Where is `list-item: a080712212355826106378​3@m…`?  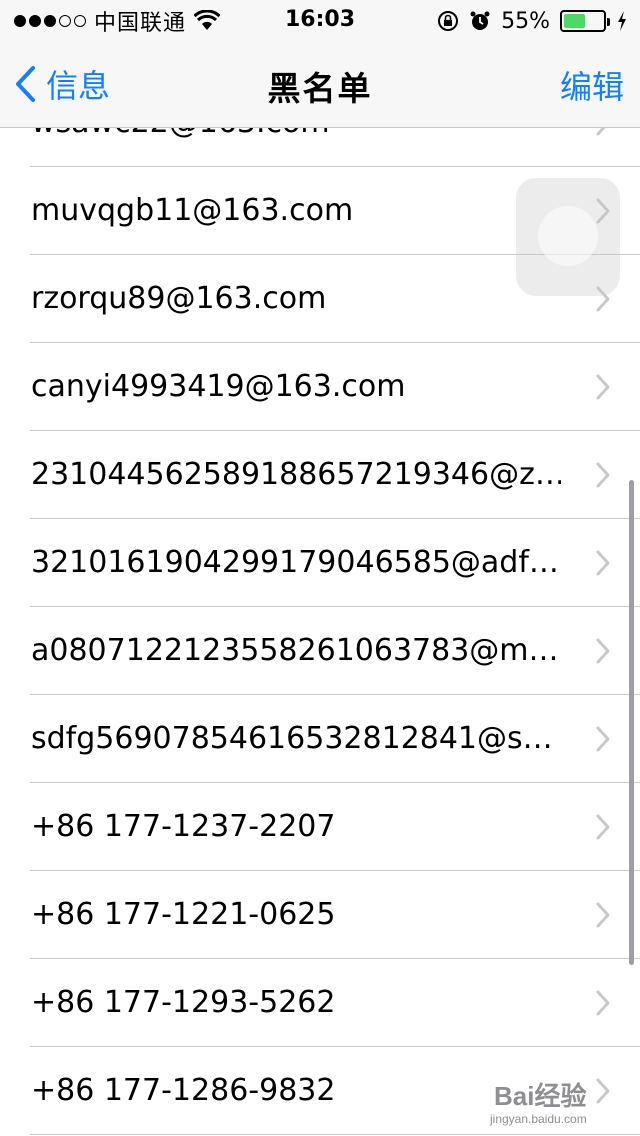 list-item: a080712212355826106378​3@m… is located at coordinates (320, 651).